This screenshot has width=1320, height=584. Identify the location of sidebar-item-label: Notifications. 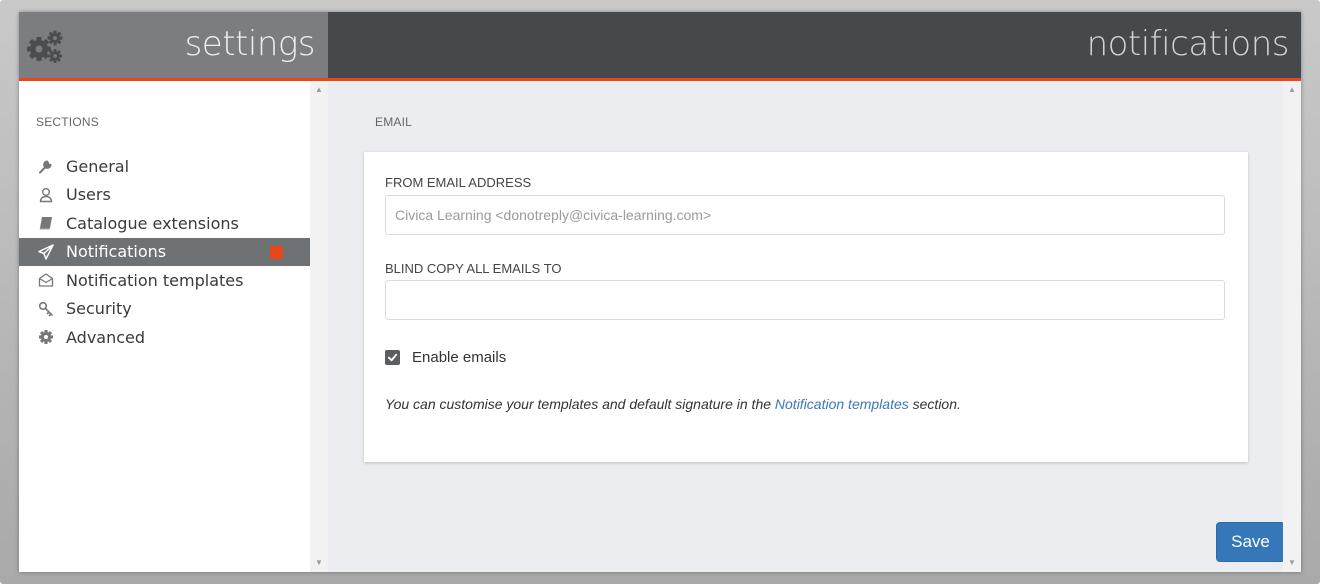
(116, 252).